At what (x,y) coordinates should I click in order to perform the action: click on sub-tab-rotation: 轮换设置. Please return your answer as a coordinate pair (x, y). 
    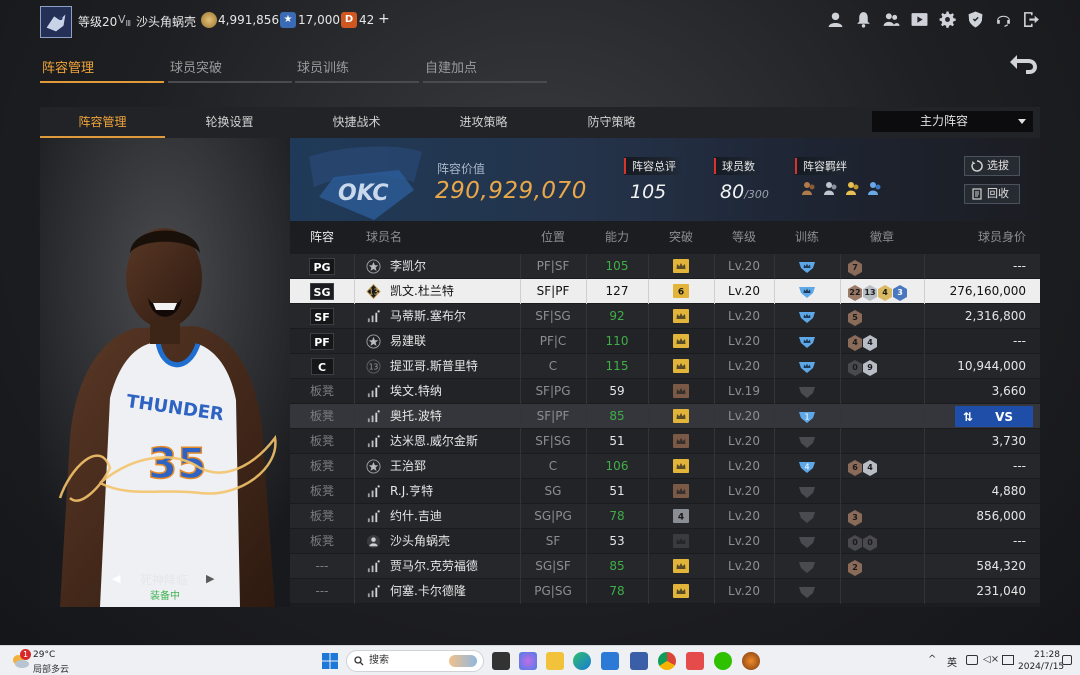
    Looking at the image, I should click on (229, 122).